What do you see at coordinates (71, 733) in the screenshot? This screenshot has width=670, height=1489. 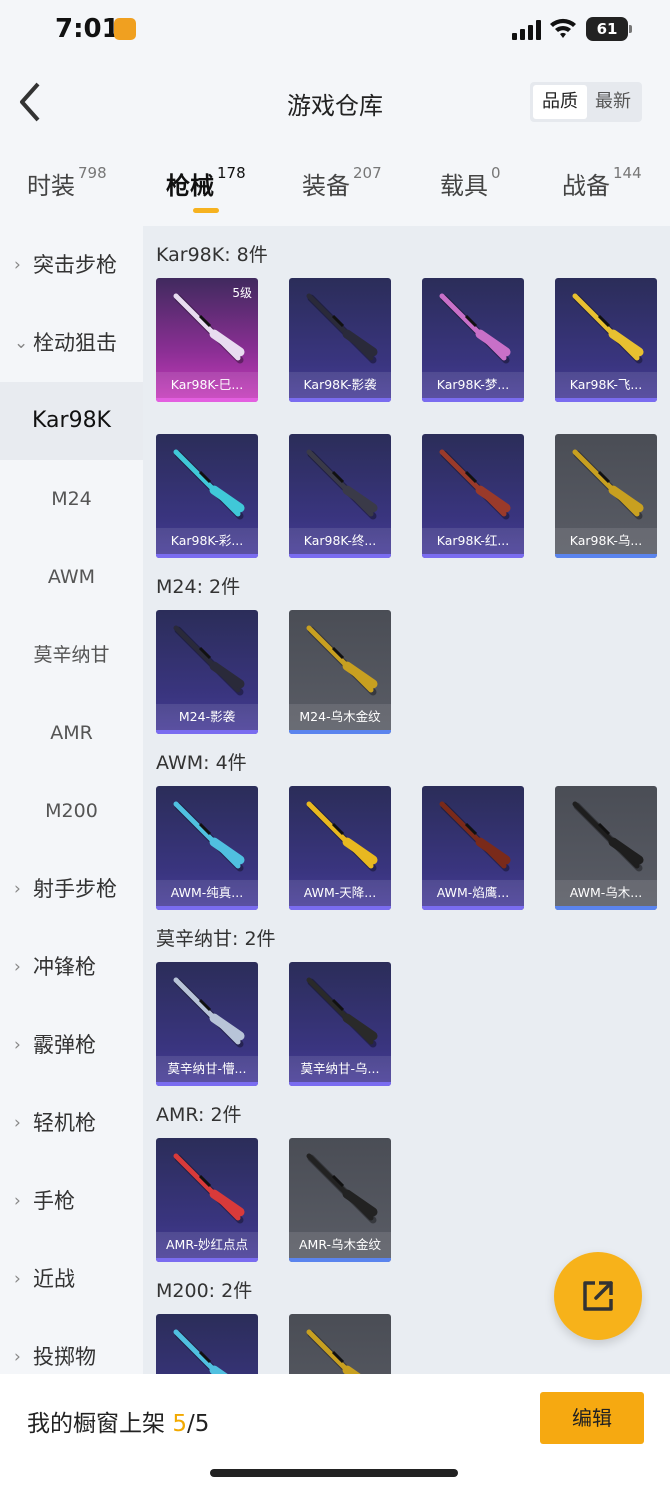 I see `sidebar-sub-amr: AMR` at bounding box center [71, 733].